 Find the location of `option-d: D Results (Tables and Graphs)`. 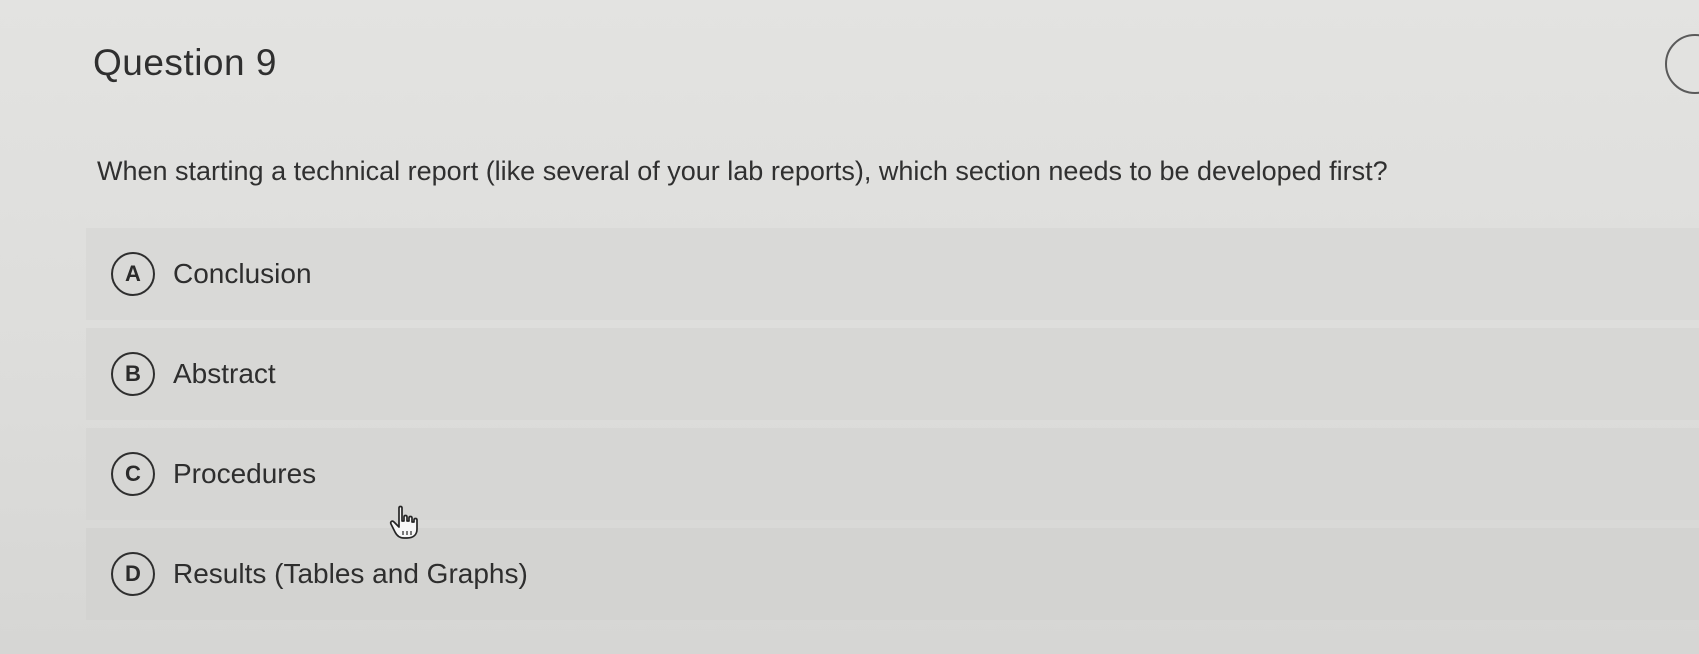

option-d: D Results (Tables and Graphs) is located at coordinates (892, 574).